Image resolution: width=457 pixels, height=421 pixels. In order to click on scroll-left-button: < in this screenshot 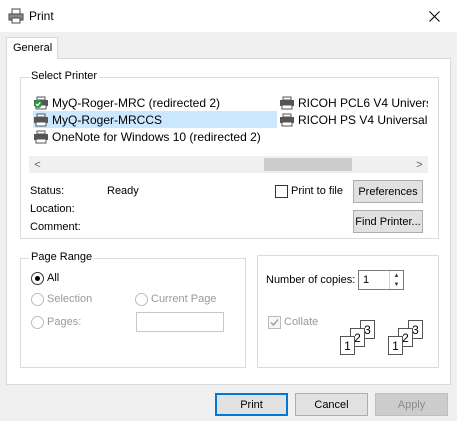, I will do `click(37, 164)`.